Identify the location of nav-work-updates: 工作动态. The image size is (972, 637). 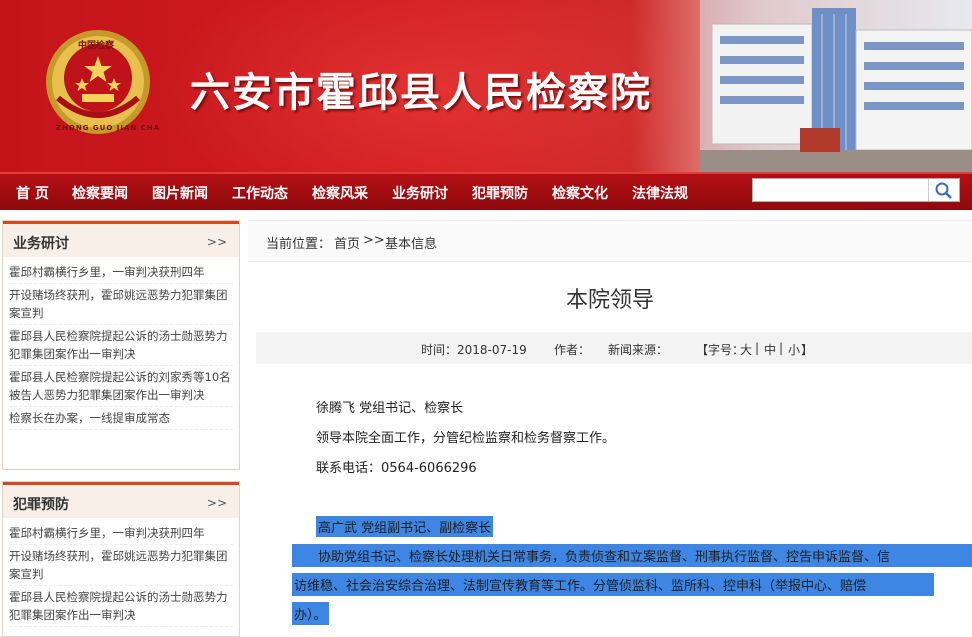
(260, 193).